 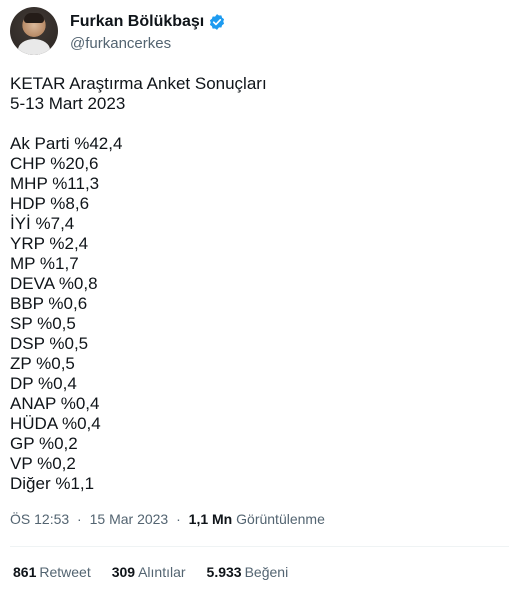 What do you see at coordinates (129, 519) in the screenshot?
I see `tweet-date: 15 Mar 2023` at bounding box center [129, 519].